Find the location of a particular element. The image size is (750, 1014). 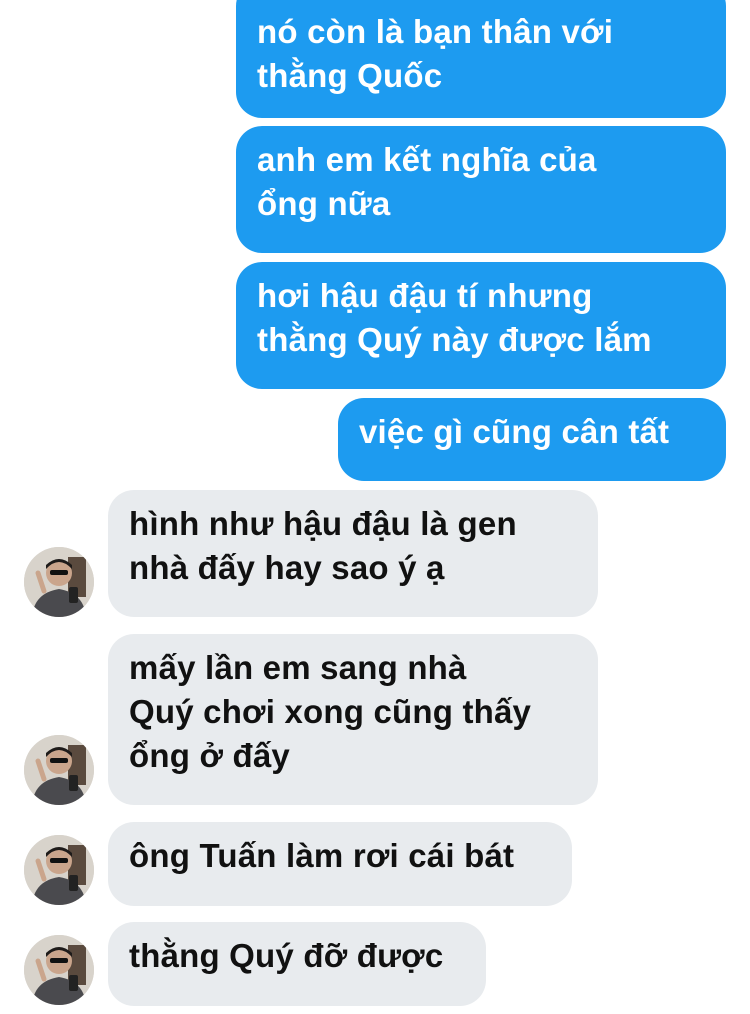

incoming-message: ông Tuấn làm rơi cái bát is located at coordinates (340, 864).